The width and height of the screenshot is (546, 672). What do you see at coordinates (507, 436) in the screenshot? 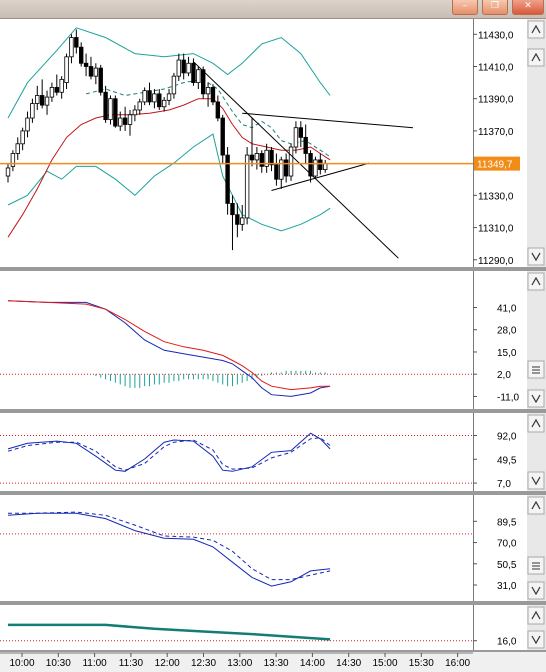
I see `oscillator-1-tick-label: 92,0` at bounding box center [507, 436].